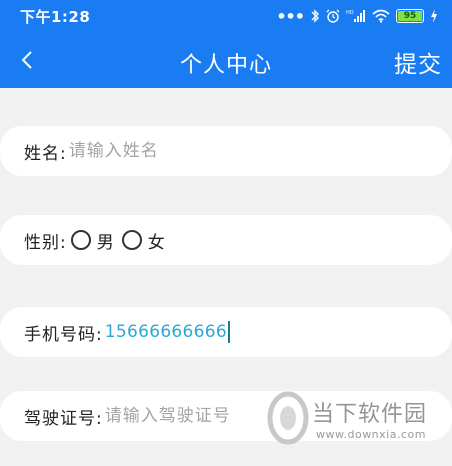  What do you see at coordinates (45, 242) in the screenshot?
I see `gender-label: 性别:` at bounding box center [45, 242].